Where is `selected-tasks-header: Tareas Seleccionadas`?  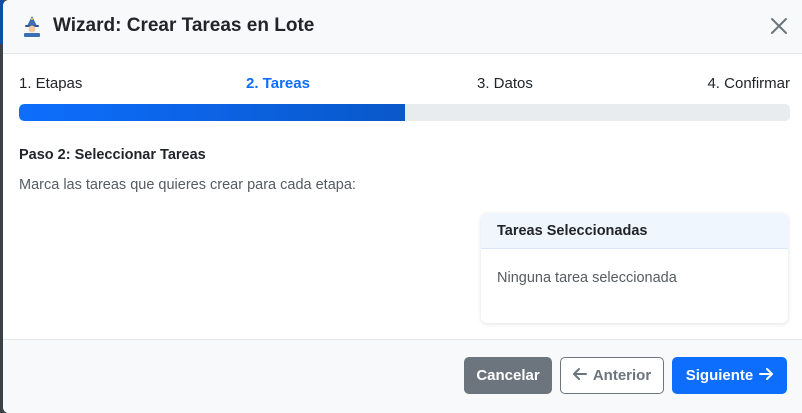
selected-tasks-header: Tareas Seleccionadas is located at coordinates (634, 231).